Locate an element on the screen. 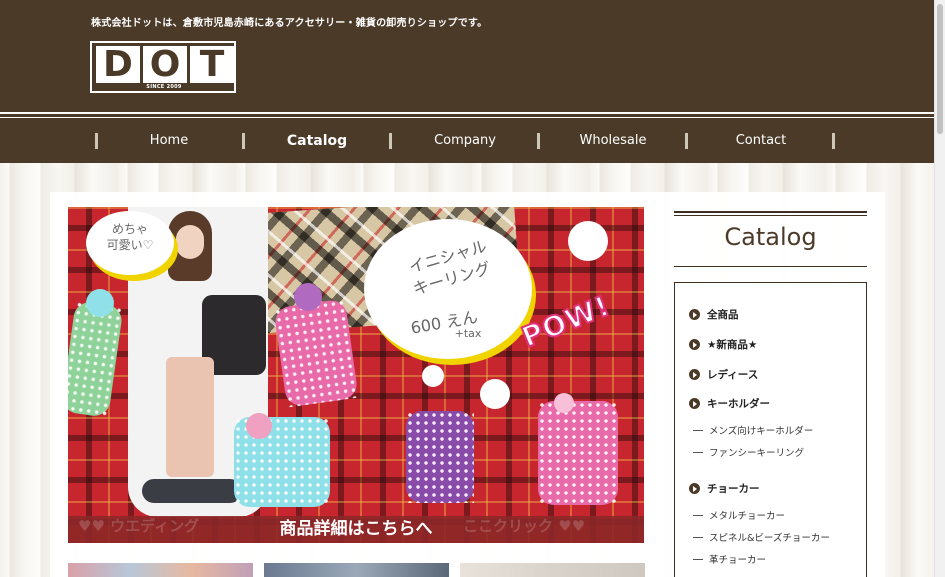 Image resolution: width=945 pixels, height=577 pixels. letter-m-dots is located at coordinates (578, 453).